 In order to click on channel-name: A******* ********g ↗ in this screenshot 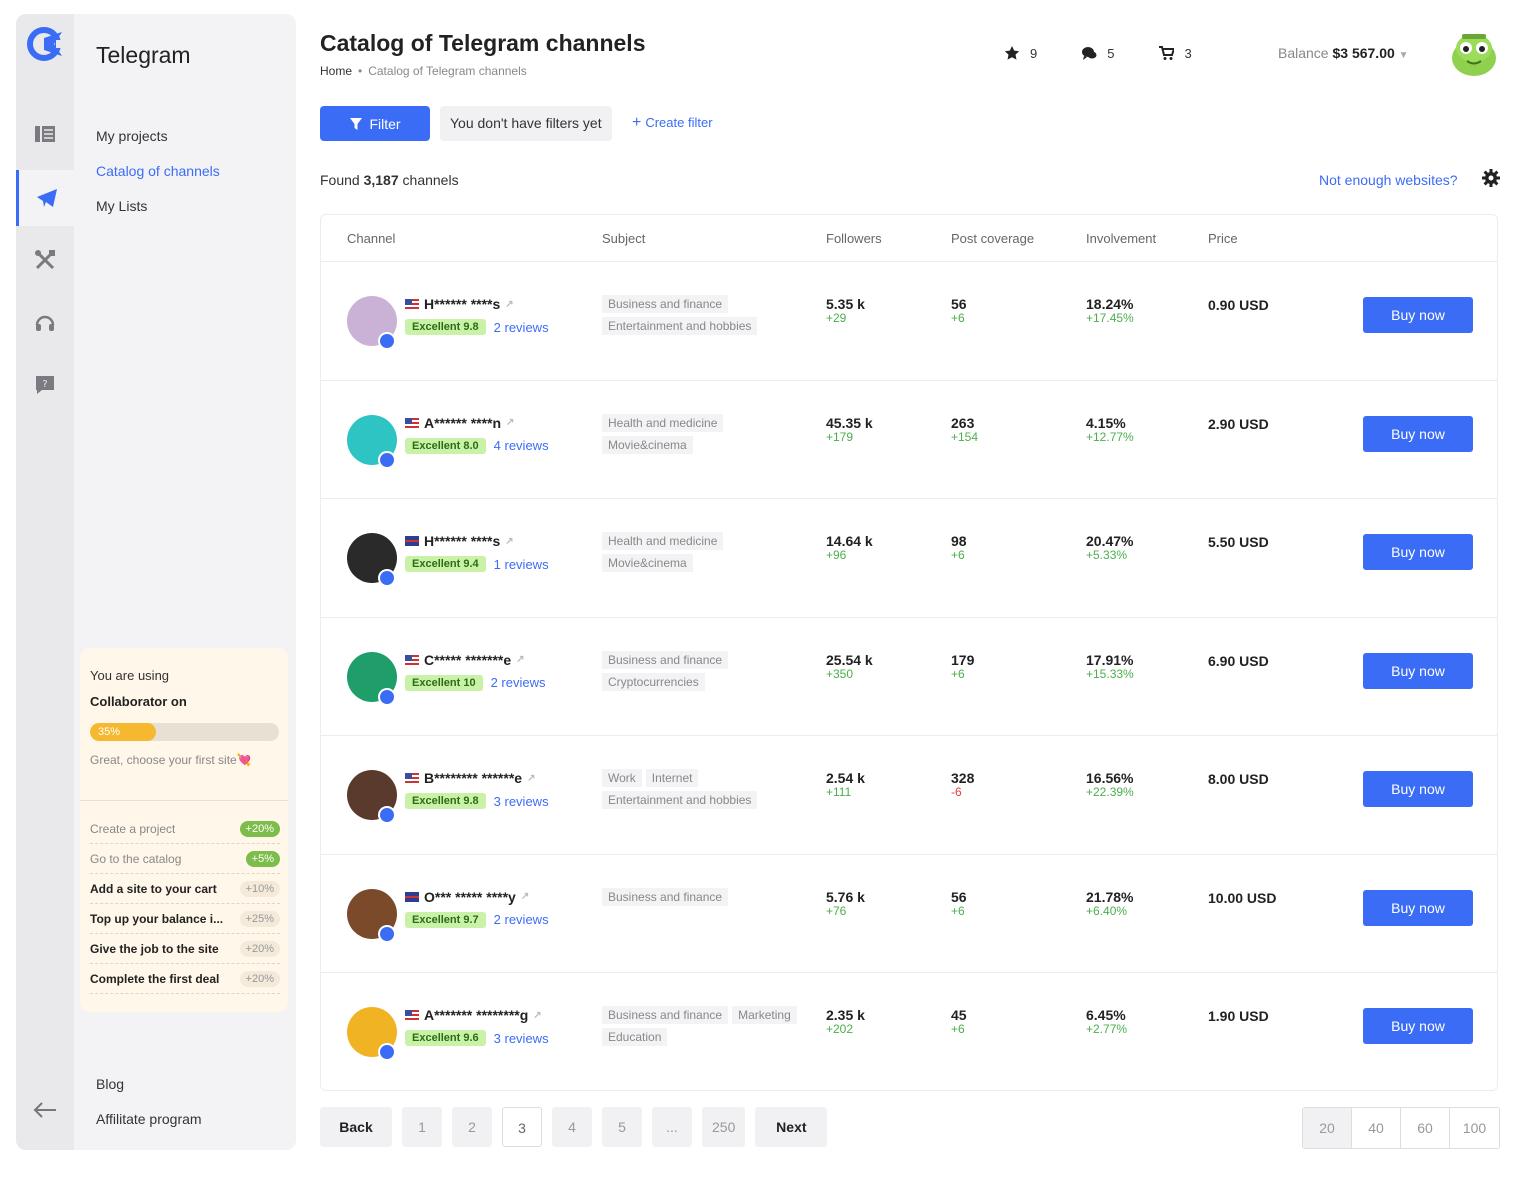, I will do `click(473, 1015)`.